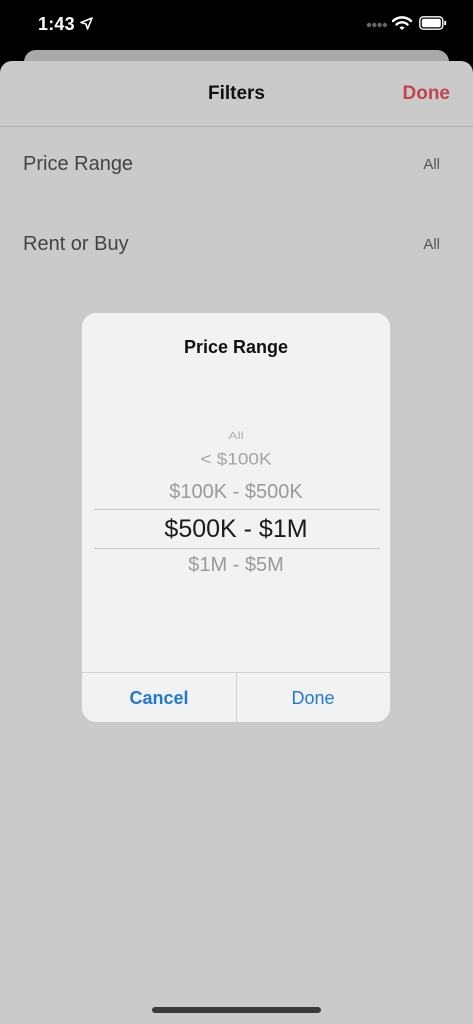 Image resolution: width=473 pixels, height=1024 pixels. I want to click on wifi-icon, so click(402, 23).